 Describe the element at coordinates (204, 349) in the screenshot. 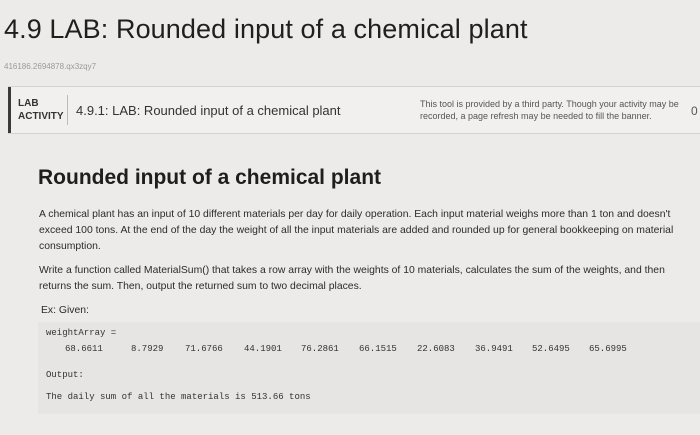

I see `weight-value: 71.6766` at that location.